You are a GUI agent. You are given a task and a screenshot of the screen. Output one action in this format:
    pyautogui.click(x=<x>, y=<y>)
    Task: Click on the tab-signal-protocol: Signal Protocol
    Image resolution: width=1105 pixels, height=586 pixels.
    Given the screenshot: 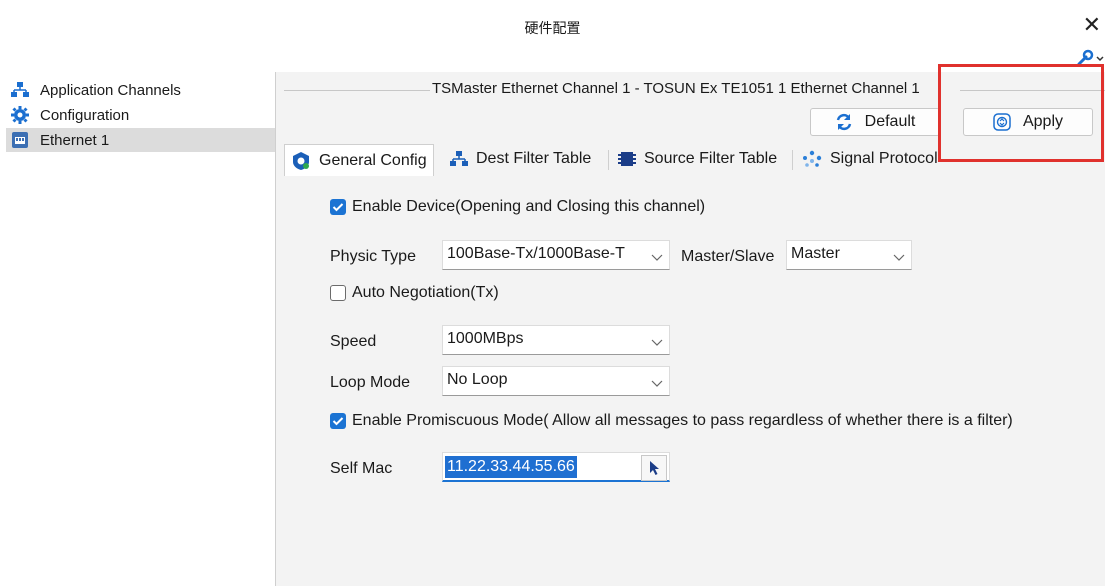 What is the action you would take?
    pyautogui.click(x=870, y=159)
    